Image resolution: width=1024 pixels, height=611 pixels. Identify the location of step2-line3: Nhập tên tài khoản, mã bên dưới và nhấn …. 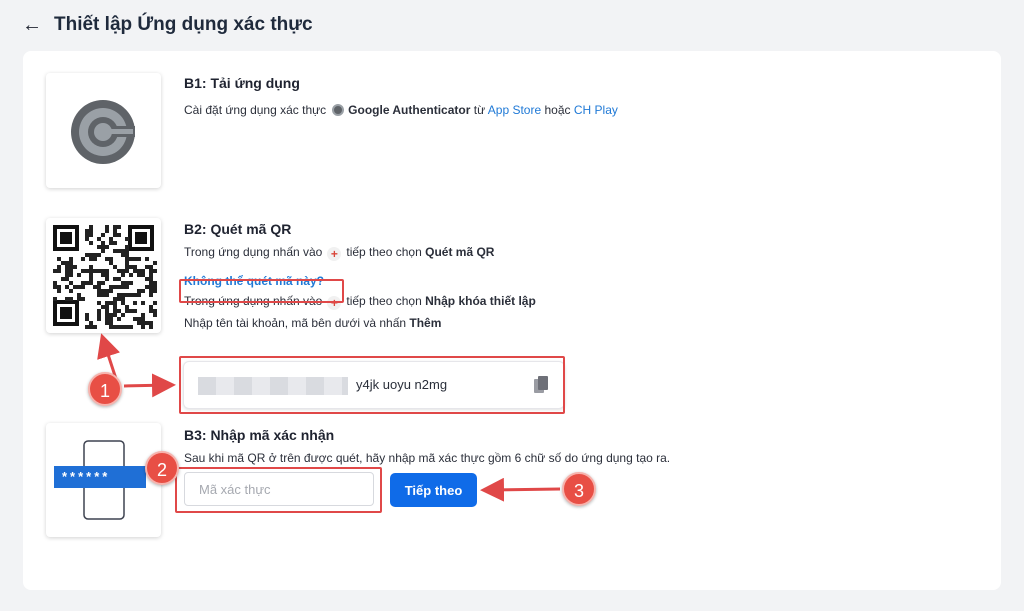
(360, 323).